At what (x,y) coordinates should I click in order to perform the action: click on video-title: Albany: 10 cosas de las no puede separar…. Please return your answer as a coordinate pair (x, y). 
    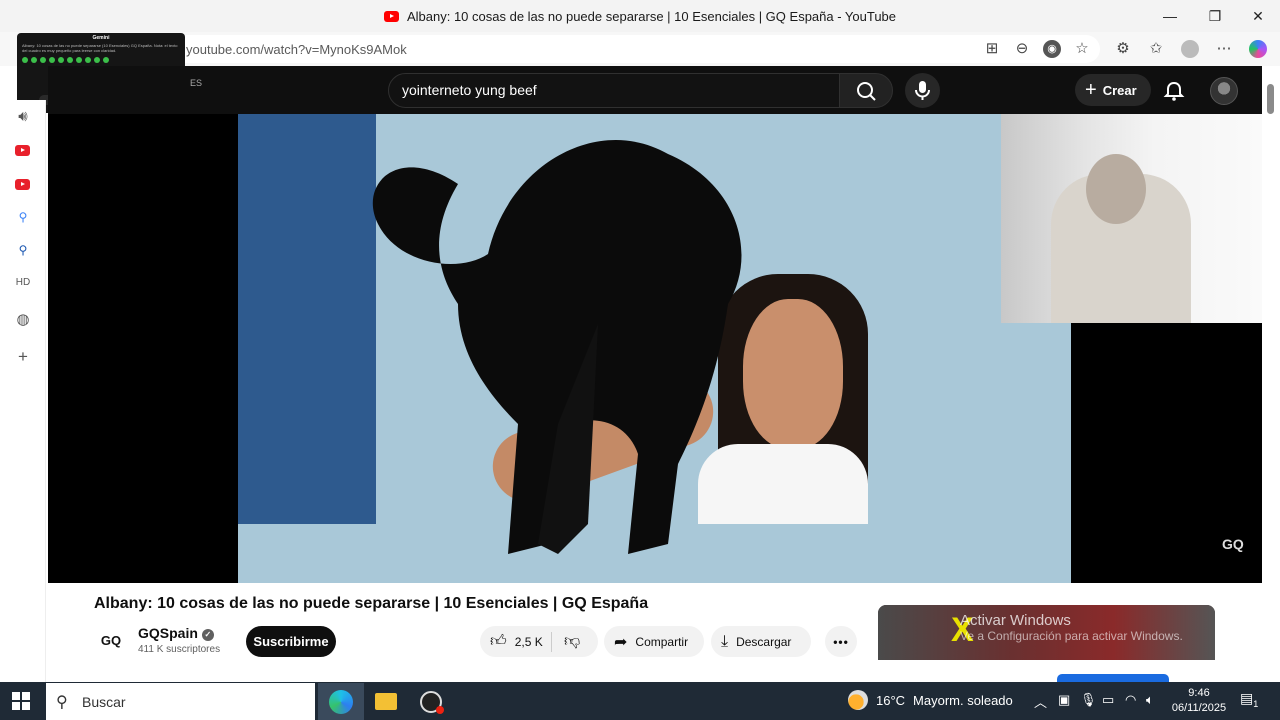
    Looking at the image, I should click on (371, 603).